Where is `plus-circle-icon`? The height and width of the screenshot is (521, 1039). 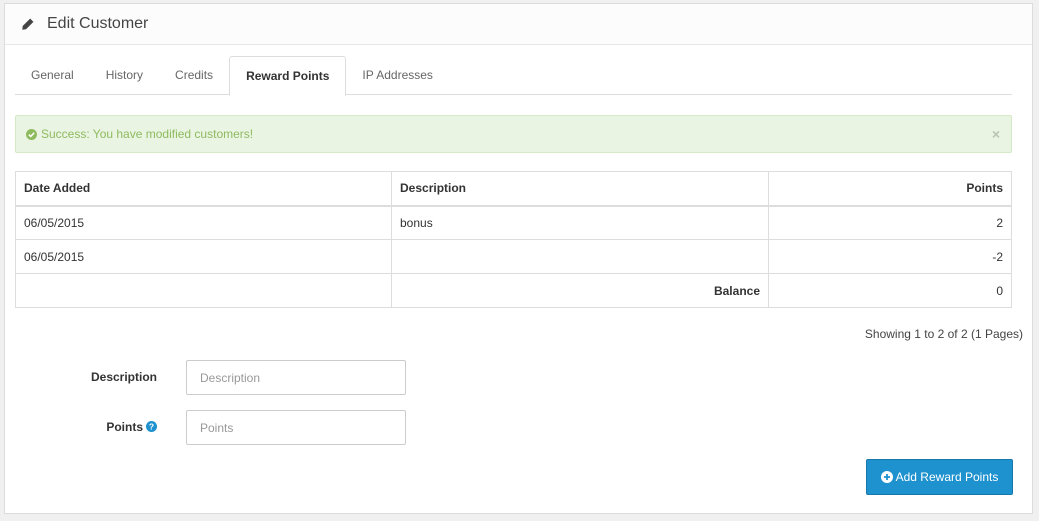
plus-circle-icon is located at coordinates (886, 477).